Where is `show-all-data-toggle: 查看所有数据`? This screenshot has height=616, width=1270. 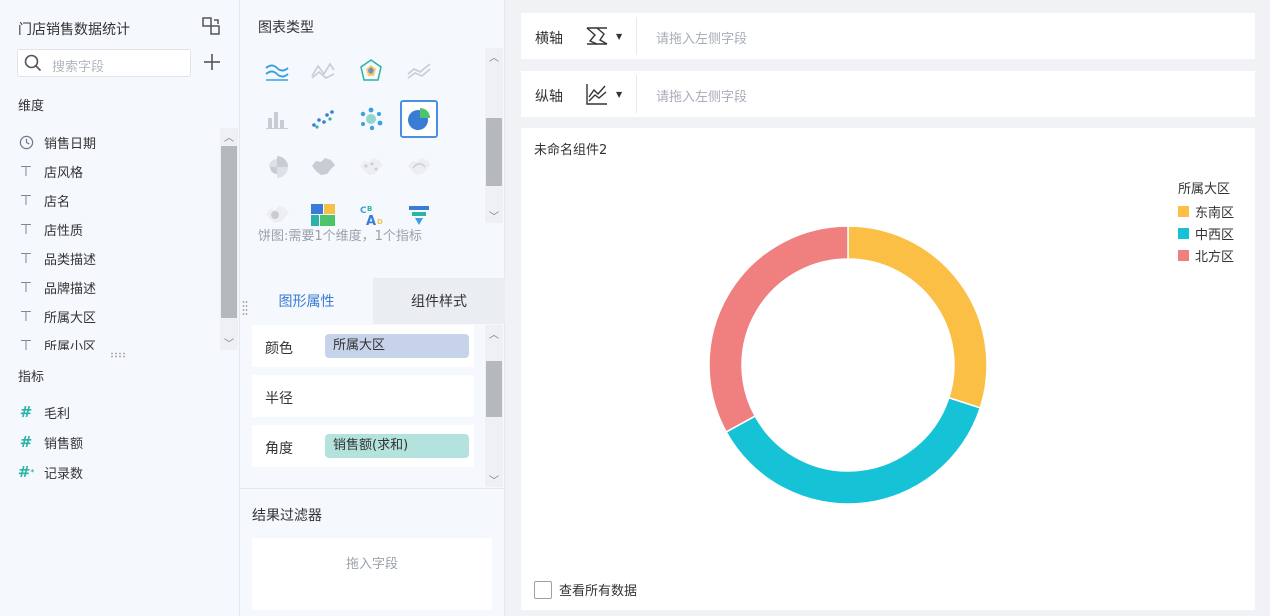 show-all-data-toggle: 查看所有数据 is located at coordinates (585, 589).